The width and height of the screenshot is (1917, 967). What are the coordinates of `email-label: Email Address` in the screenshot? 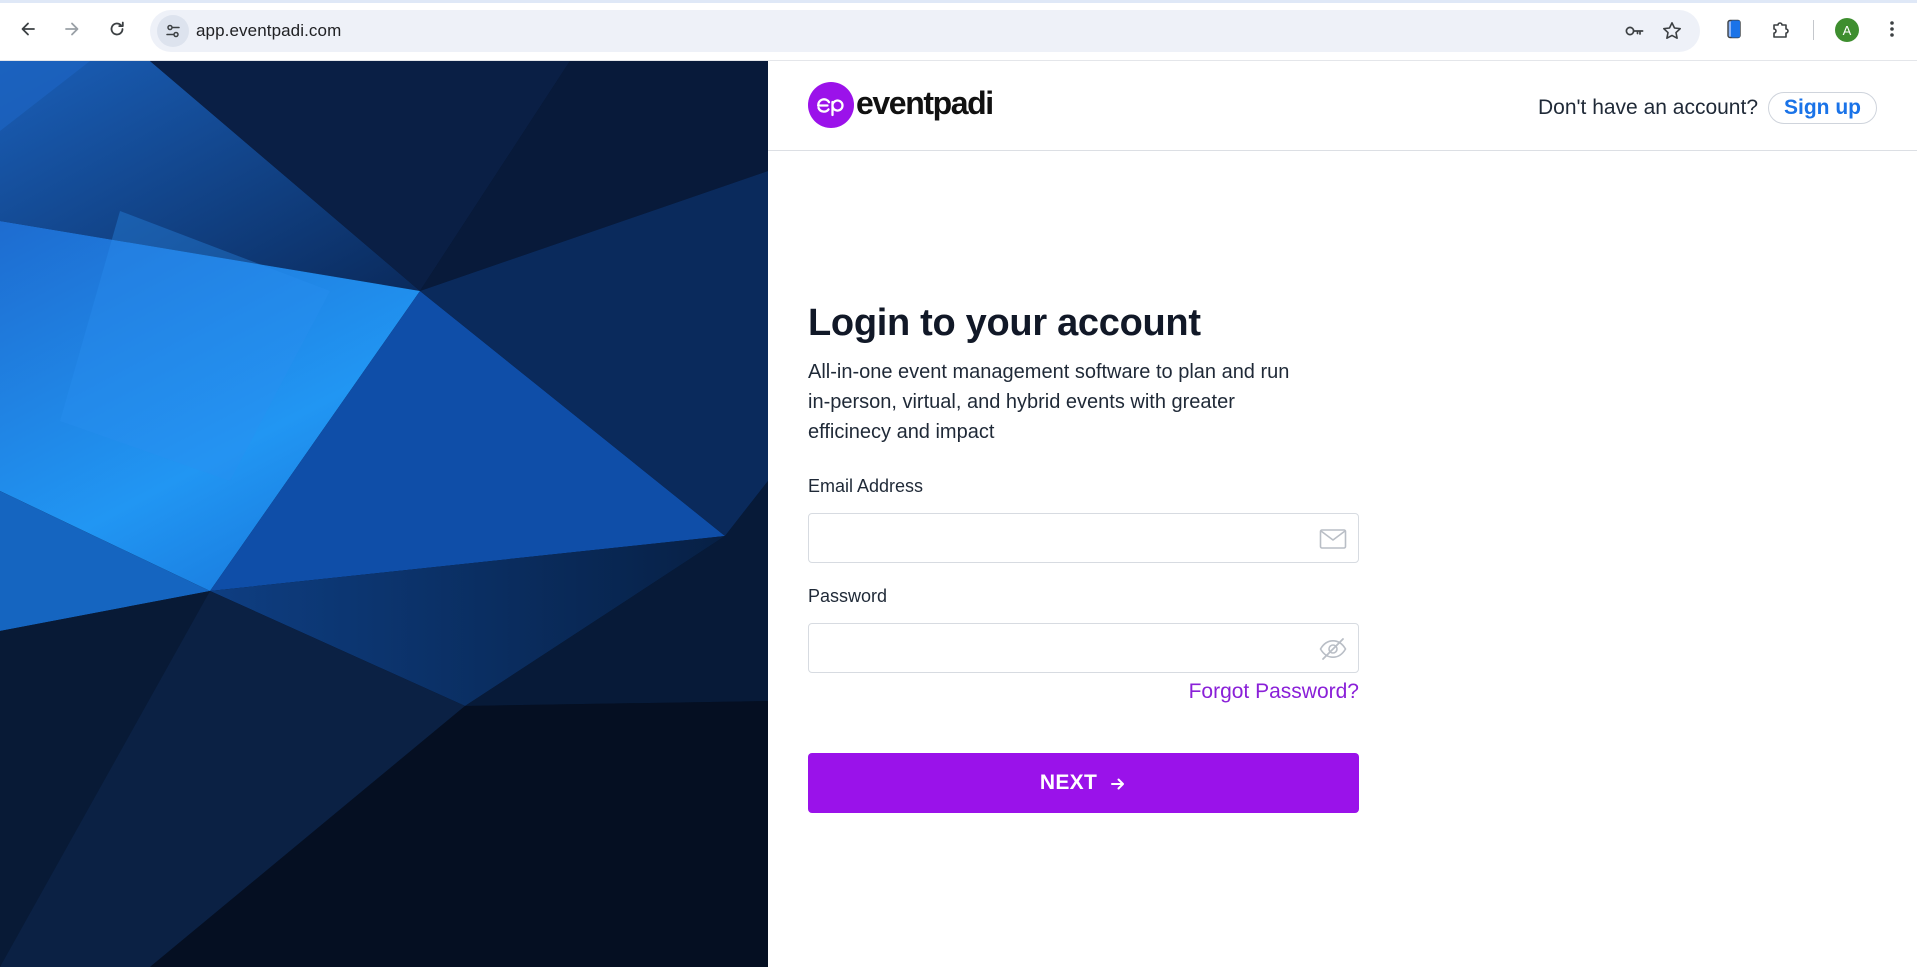 It's located at (866, 486).